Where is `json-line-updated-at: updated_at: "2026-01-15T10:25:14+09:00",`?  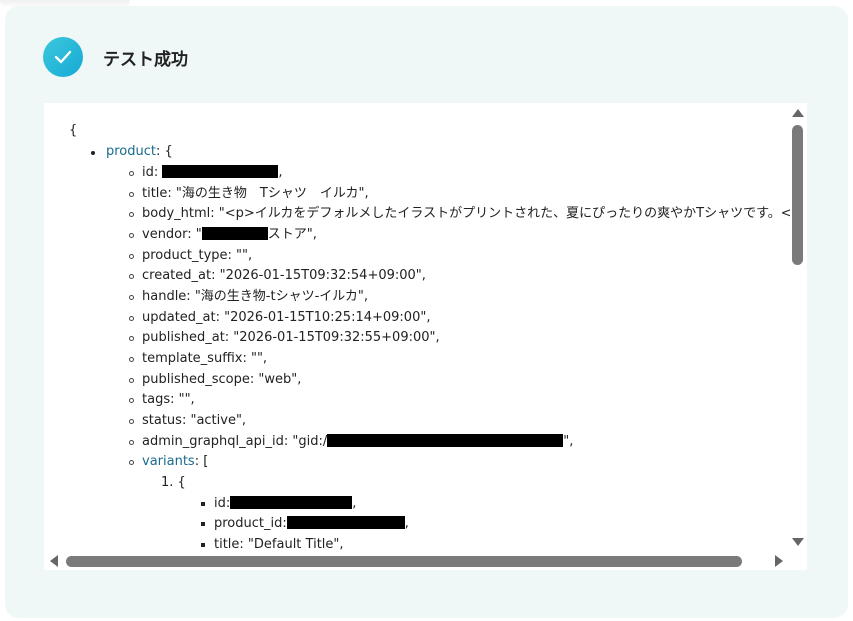 json-line-updated-at: updated_at: "2026-01-15T10:25:14+09:00", is located at coordinates (286, 317).